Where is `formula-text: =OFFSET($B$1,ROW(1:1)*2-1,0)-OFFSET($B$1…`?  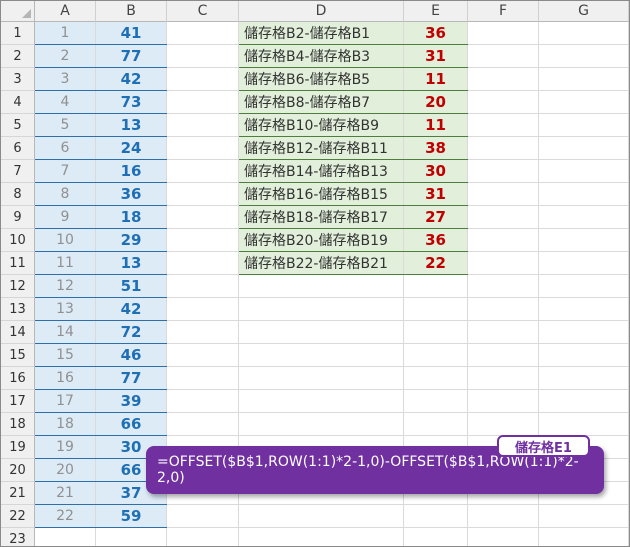 formula-text: =OFFSET($B$1,ROW(1:1)*2-1,0)-OFFSET($B$1… is located at coordinates (368, 470).